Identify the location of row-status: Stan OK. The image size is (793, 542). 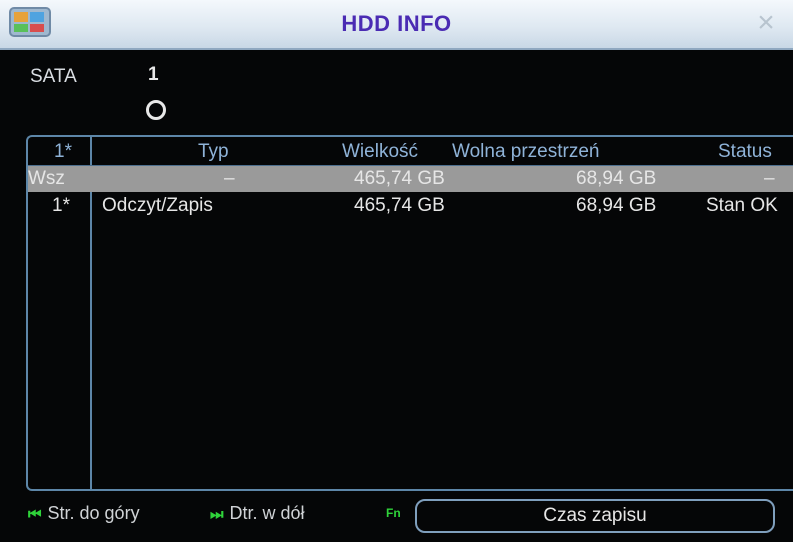
(742, 205).